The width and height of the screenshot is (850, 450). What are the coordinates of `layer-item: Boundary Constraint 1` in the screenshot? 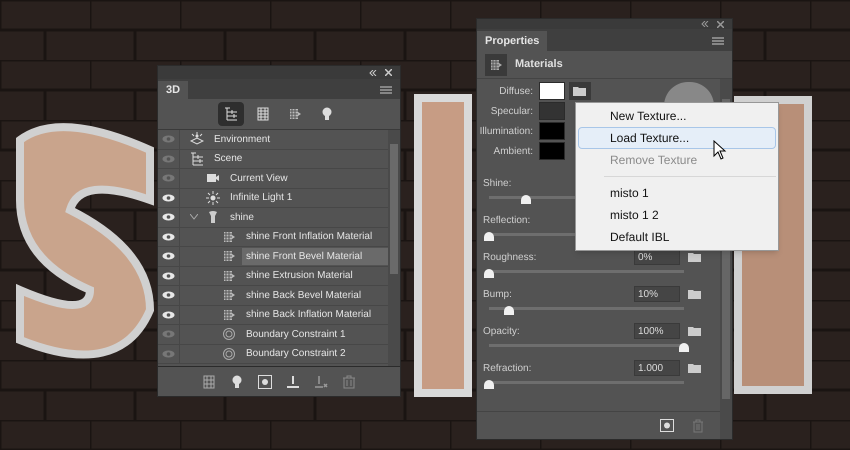 It's located at (315, 334).